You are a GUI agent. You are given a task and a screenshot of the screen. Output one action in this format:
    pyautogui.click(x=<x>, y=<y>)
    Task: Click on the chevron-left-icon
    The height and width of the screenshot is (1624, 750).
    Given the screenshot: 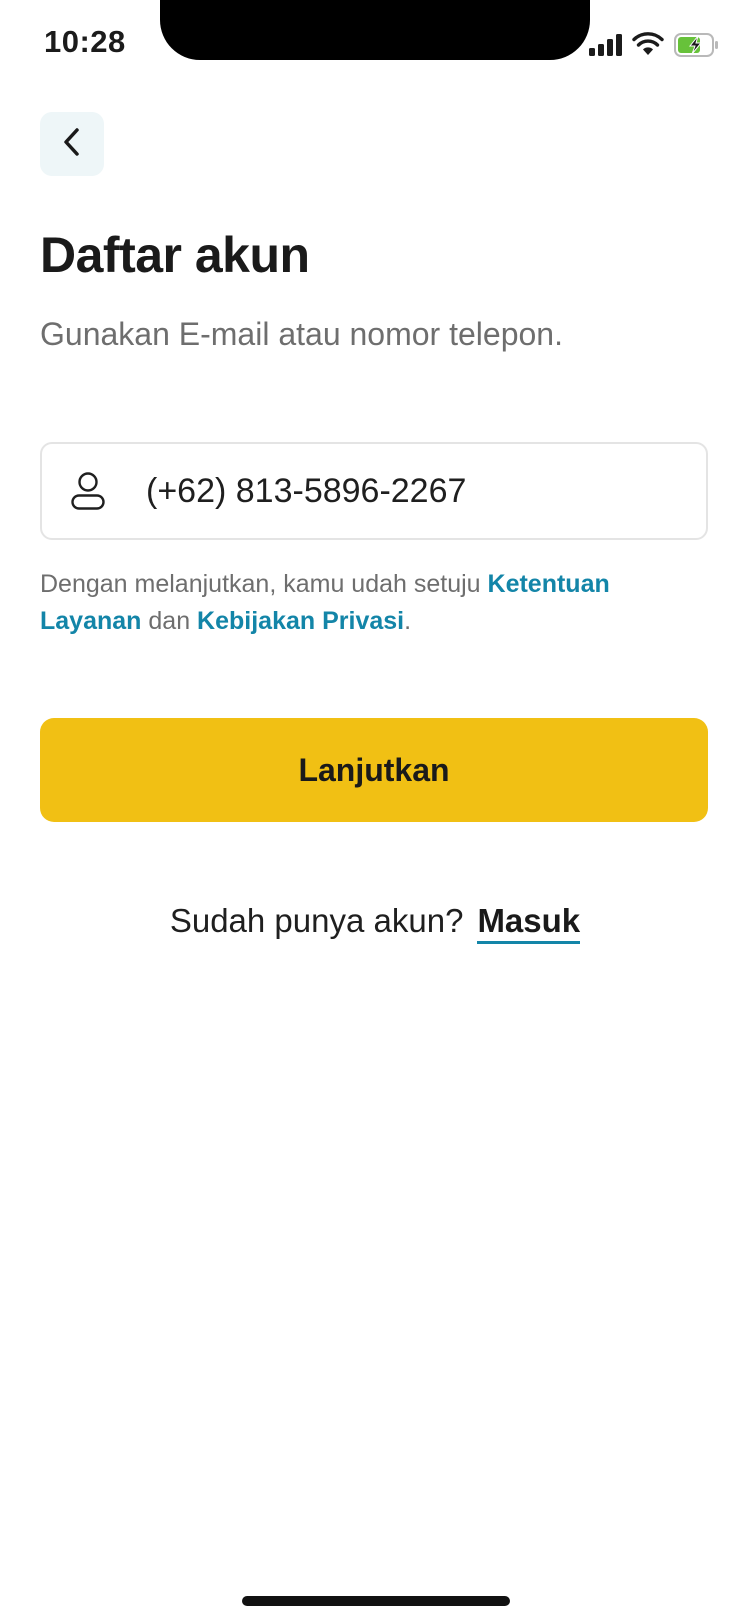 What is the action you would take?
    pyautogui.click(x=72, y=144)
    